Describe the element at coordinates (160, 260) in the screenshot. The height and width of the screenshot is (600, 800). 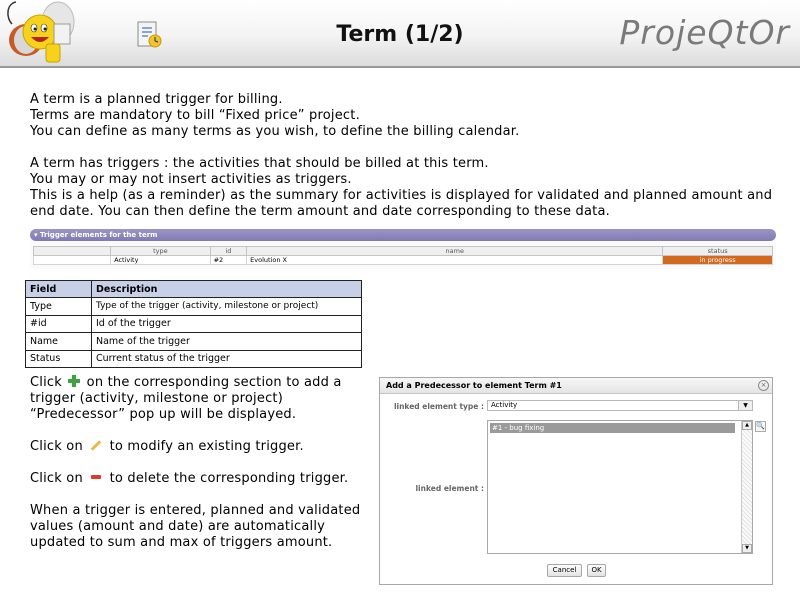
I see `row-type-cell: Activity` at that location.